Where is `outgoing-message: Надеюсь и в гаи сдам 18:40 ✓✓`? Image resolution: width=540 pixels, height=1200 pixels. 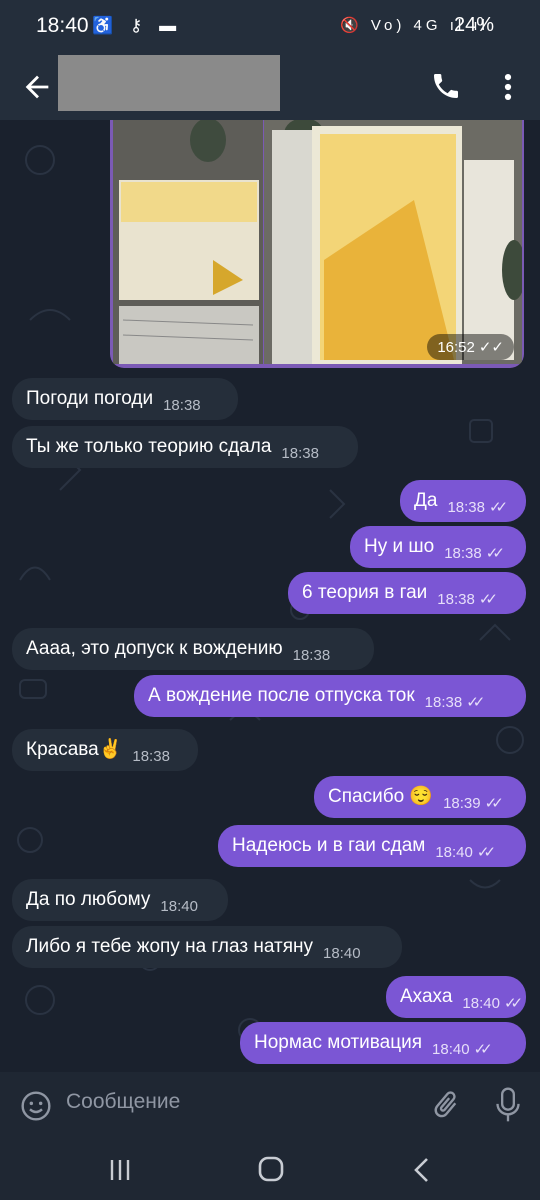
outgoing-message: Надеюсь и в гаи сдам 18:40 ✓✓ is located at coordinates (372, 846).